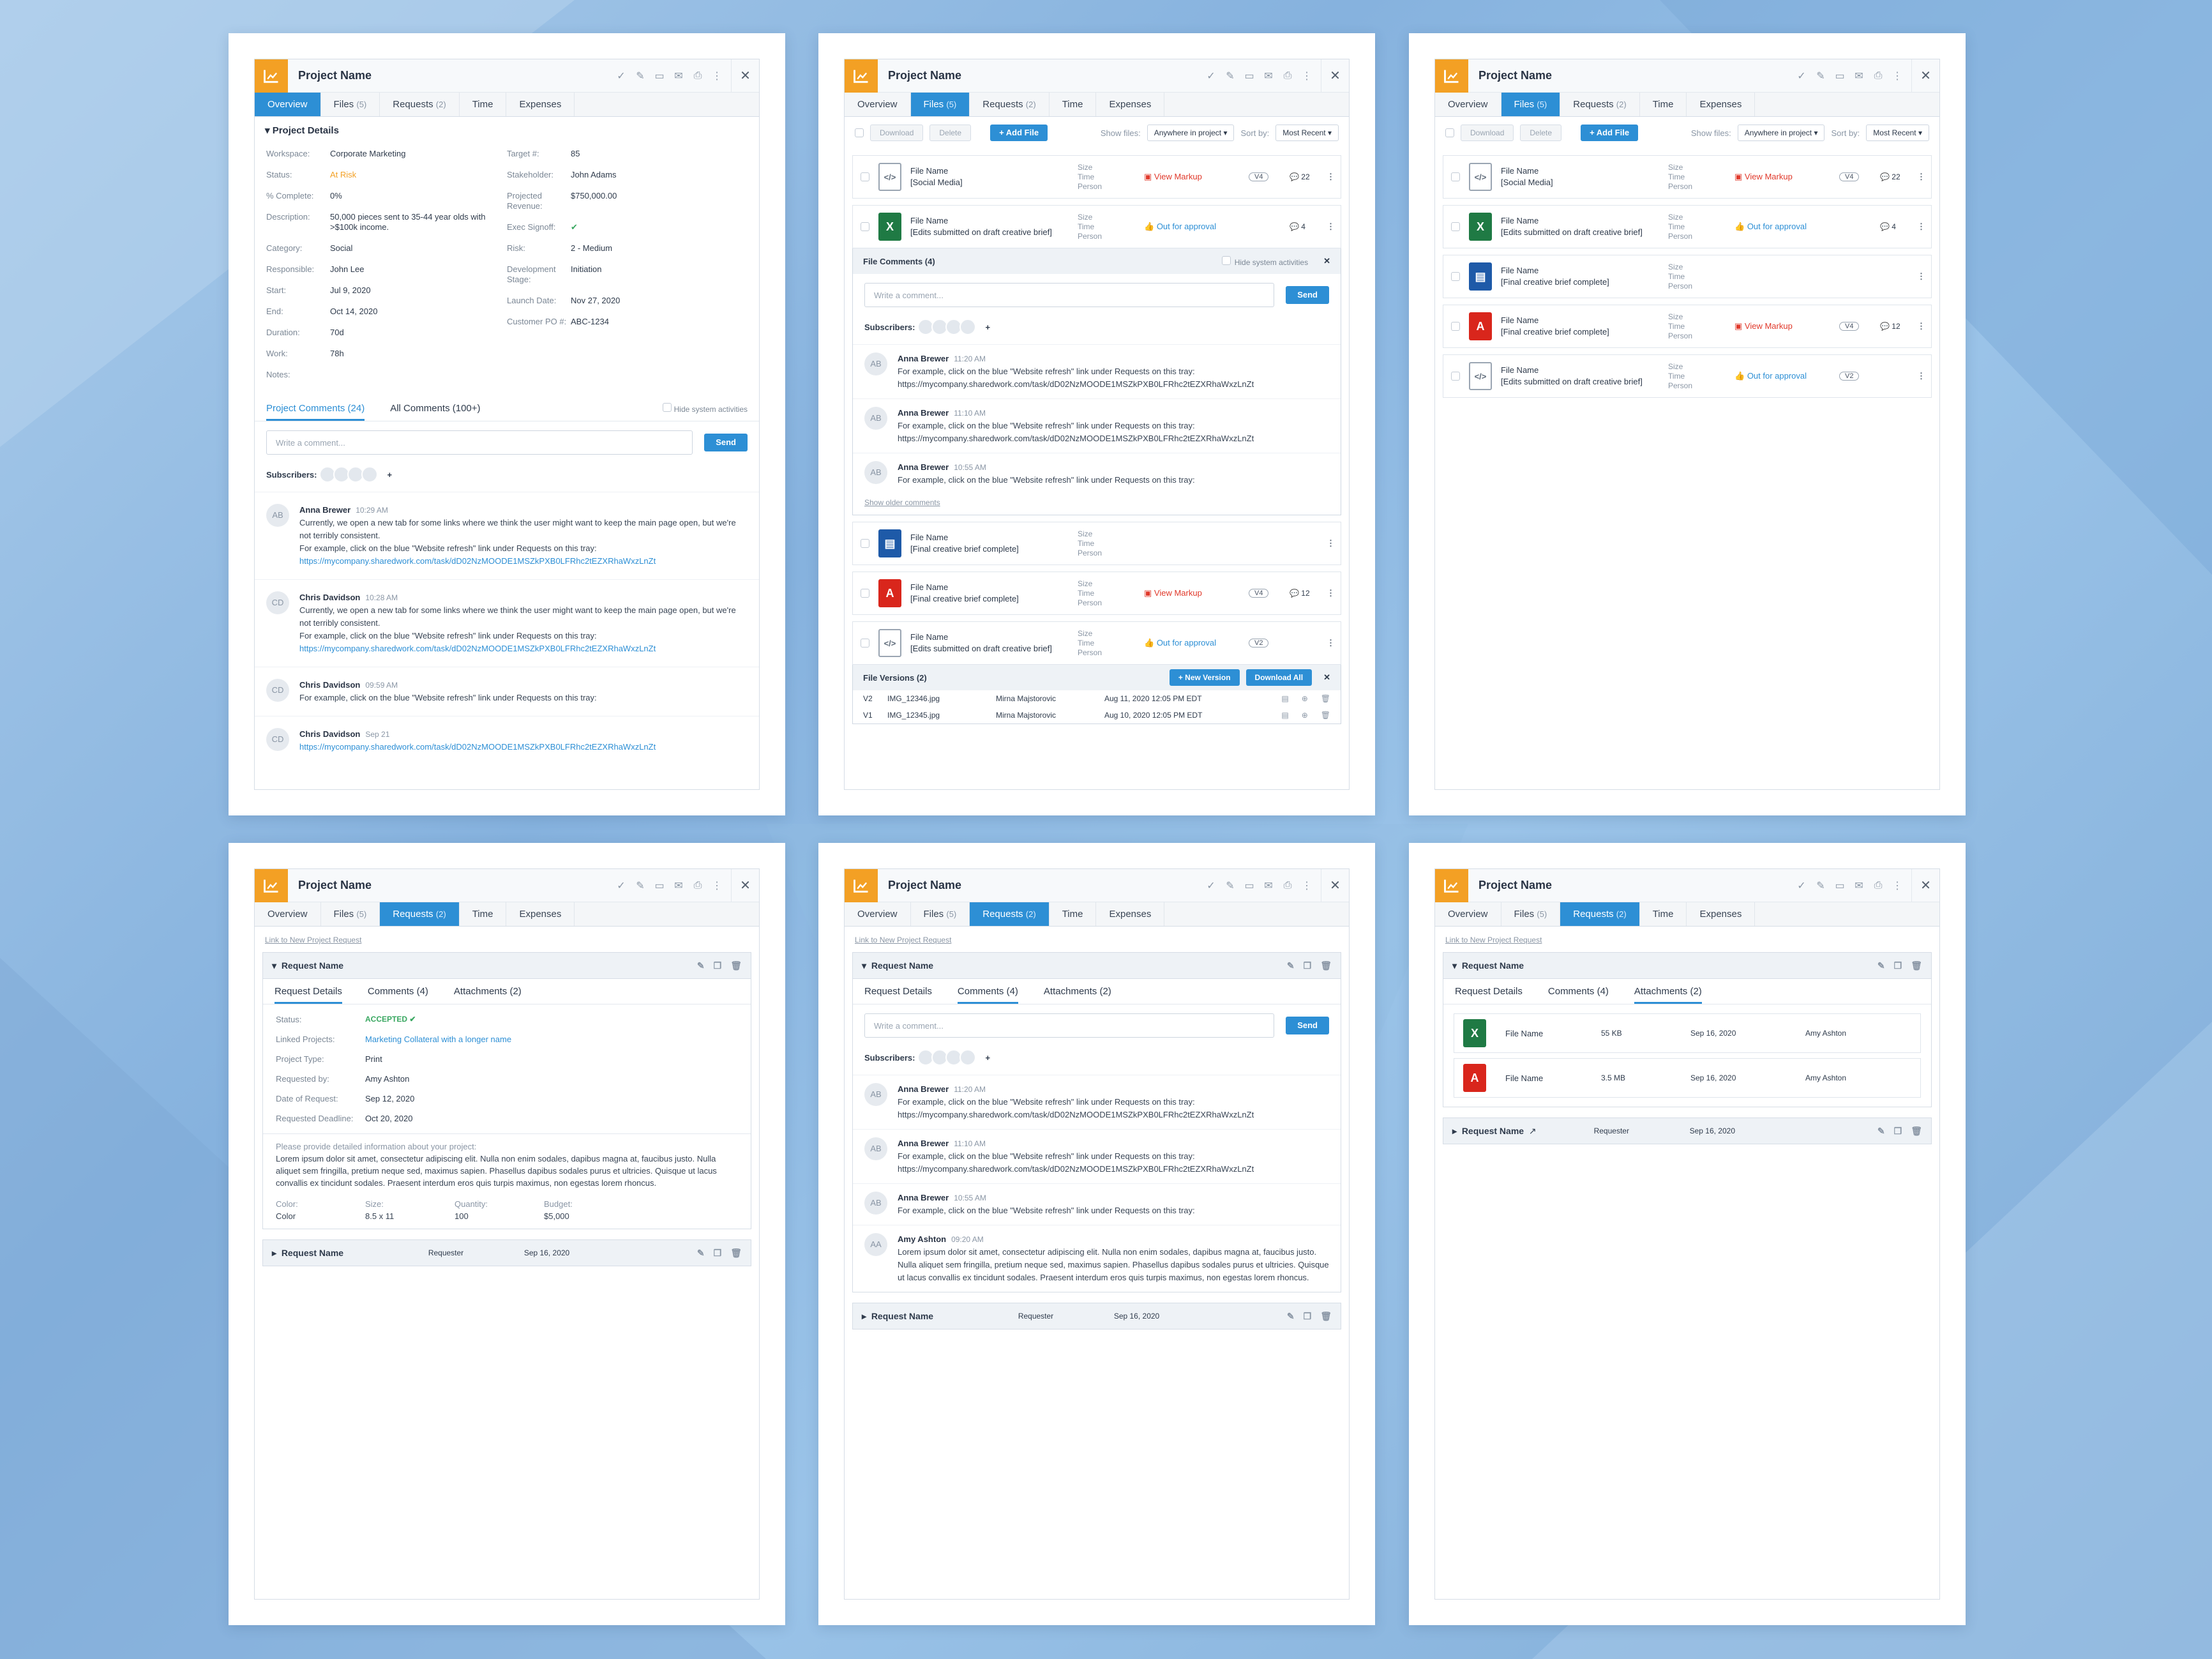  I want to click on tab-request-attachments: Attachments (2), so click(1077, 992).